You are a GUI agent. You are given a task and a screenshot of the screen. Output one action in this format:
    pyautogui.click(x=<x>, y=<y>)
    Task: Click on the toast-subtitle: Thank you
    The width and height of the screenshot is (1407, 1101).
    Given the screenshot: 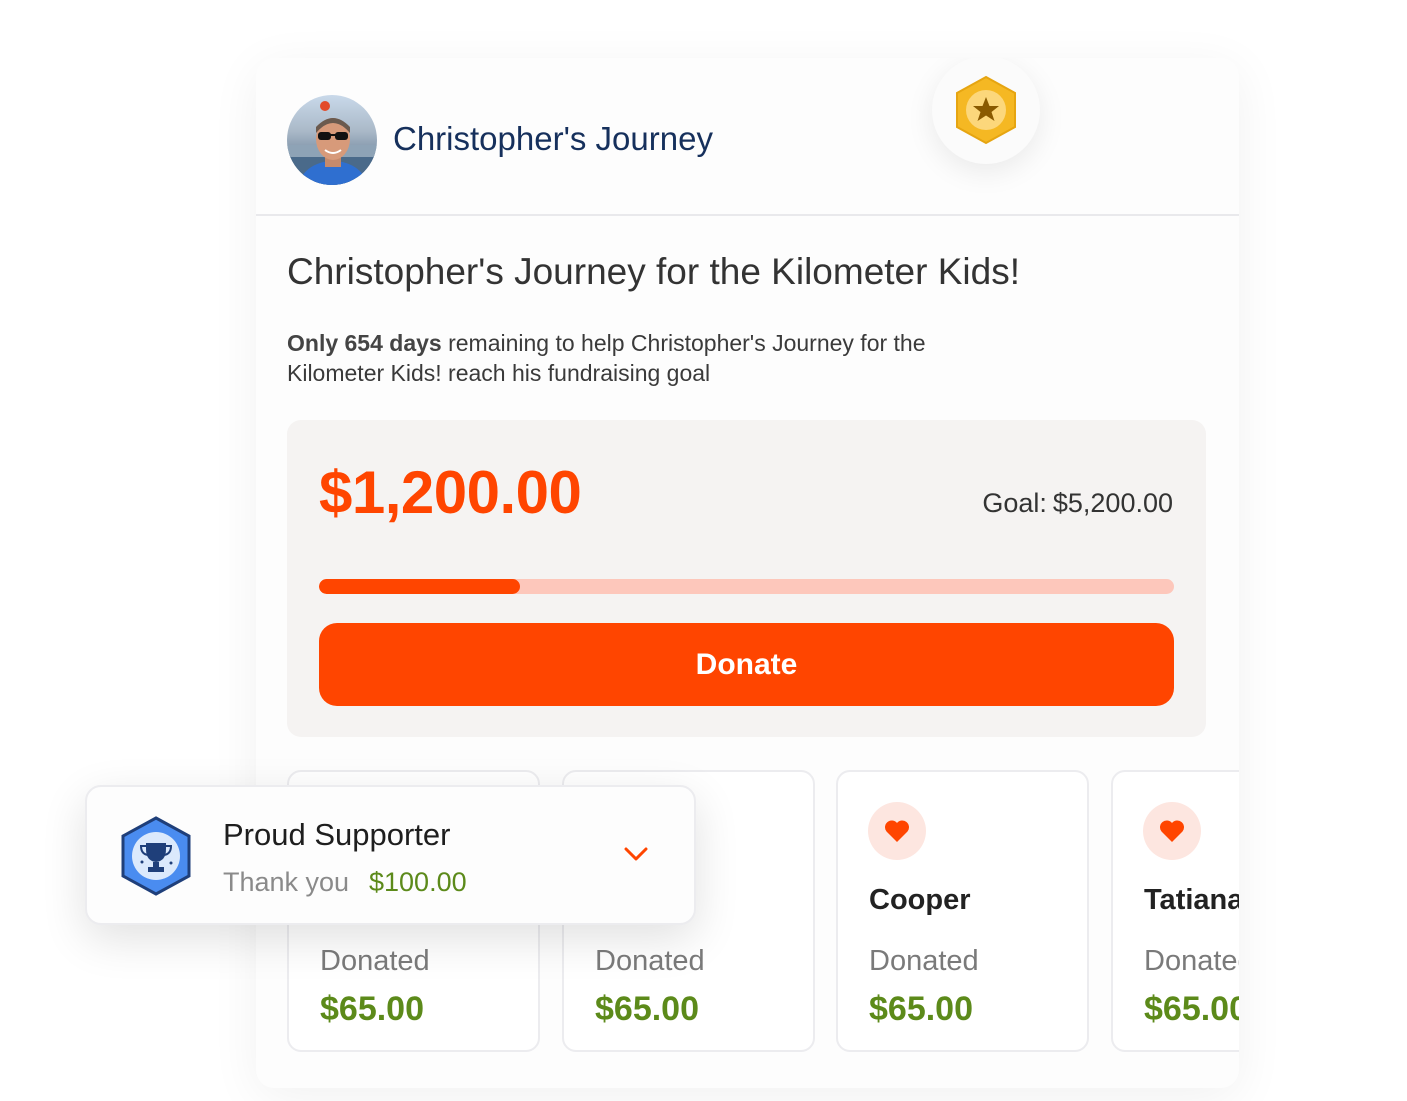 What is the action you would take?
    pyautogui.click(x=286, y=882)
    